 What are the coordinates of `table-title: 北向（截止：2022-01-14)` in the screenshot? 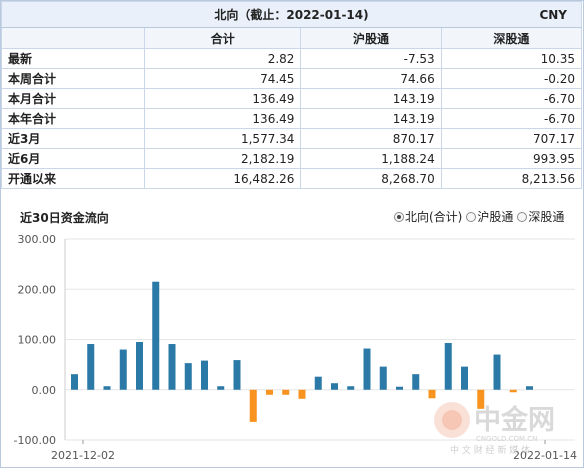 It's located at (291, 15).